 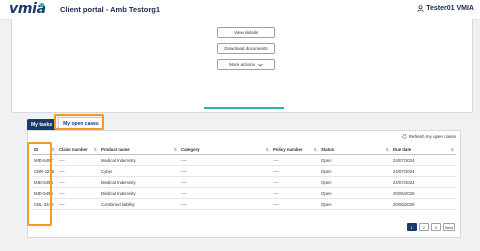 What do you see at coordinates (110, 9) in the screenshot?
I see `portal-title: Client portal - Amb Testorg1` at bounding box center [110, 9].